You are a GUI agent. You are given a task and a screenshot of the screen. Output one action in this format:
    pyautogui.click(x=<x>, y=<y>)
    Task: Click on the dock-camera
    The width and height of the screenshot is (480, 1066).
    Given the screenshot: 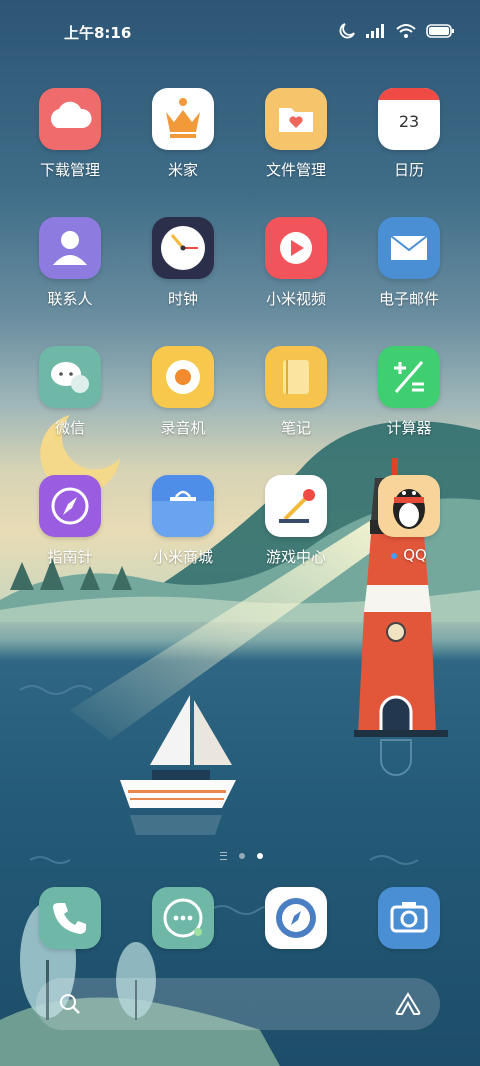 What is the action you would take?
    pyautogui.click(x=409, y=918)
    